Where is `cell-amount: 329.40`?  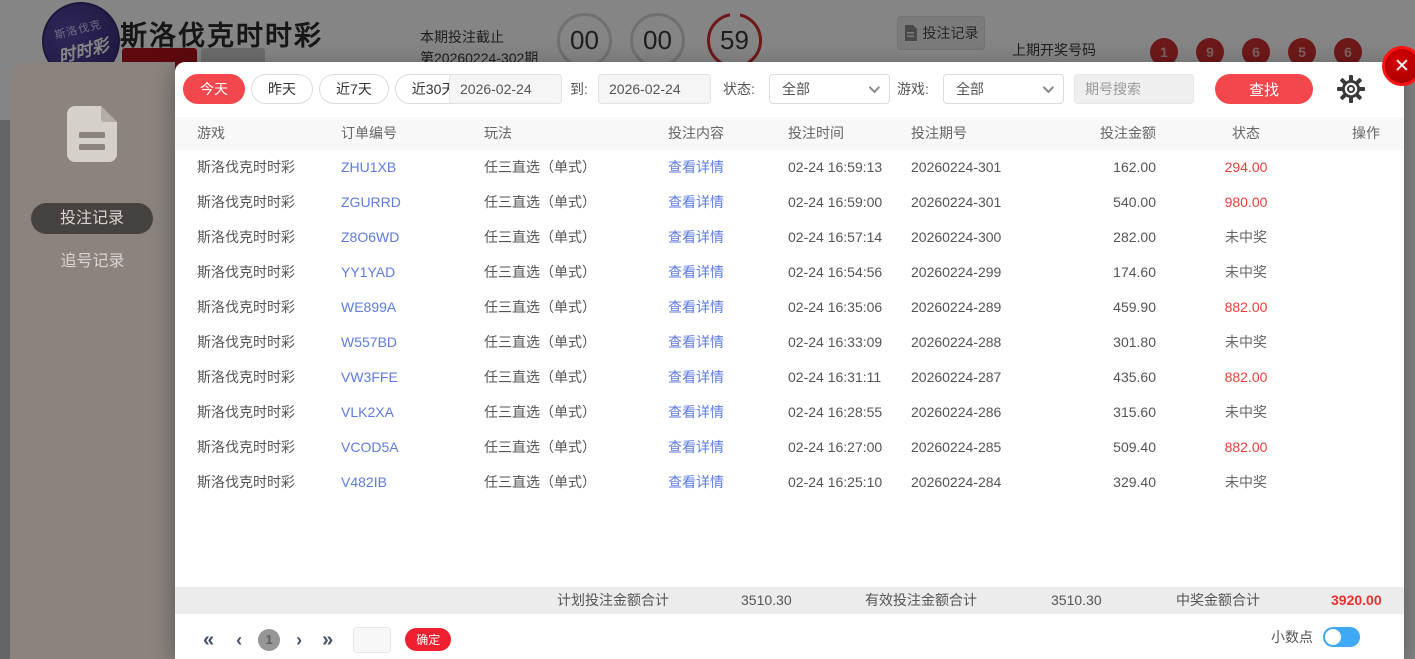
cell-amount: 329.40 is located at coordinates (1134, 482).